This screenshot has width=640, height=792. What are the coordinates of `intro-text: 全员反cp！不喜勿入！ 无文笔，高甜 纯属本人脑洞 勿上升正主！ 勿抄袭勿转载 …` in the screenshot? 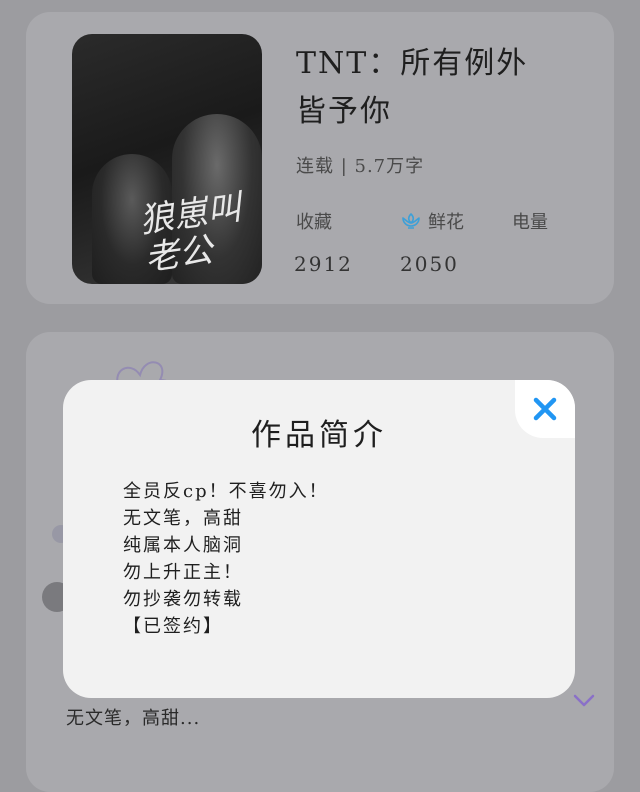 It's located at (226, 559).